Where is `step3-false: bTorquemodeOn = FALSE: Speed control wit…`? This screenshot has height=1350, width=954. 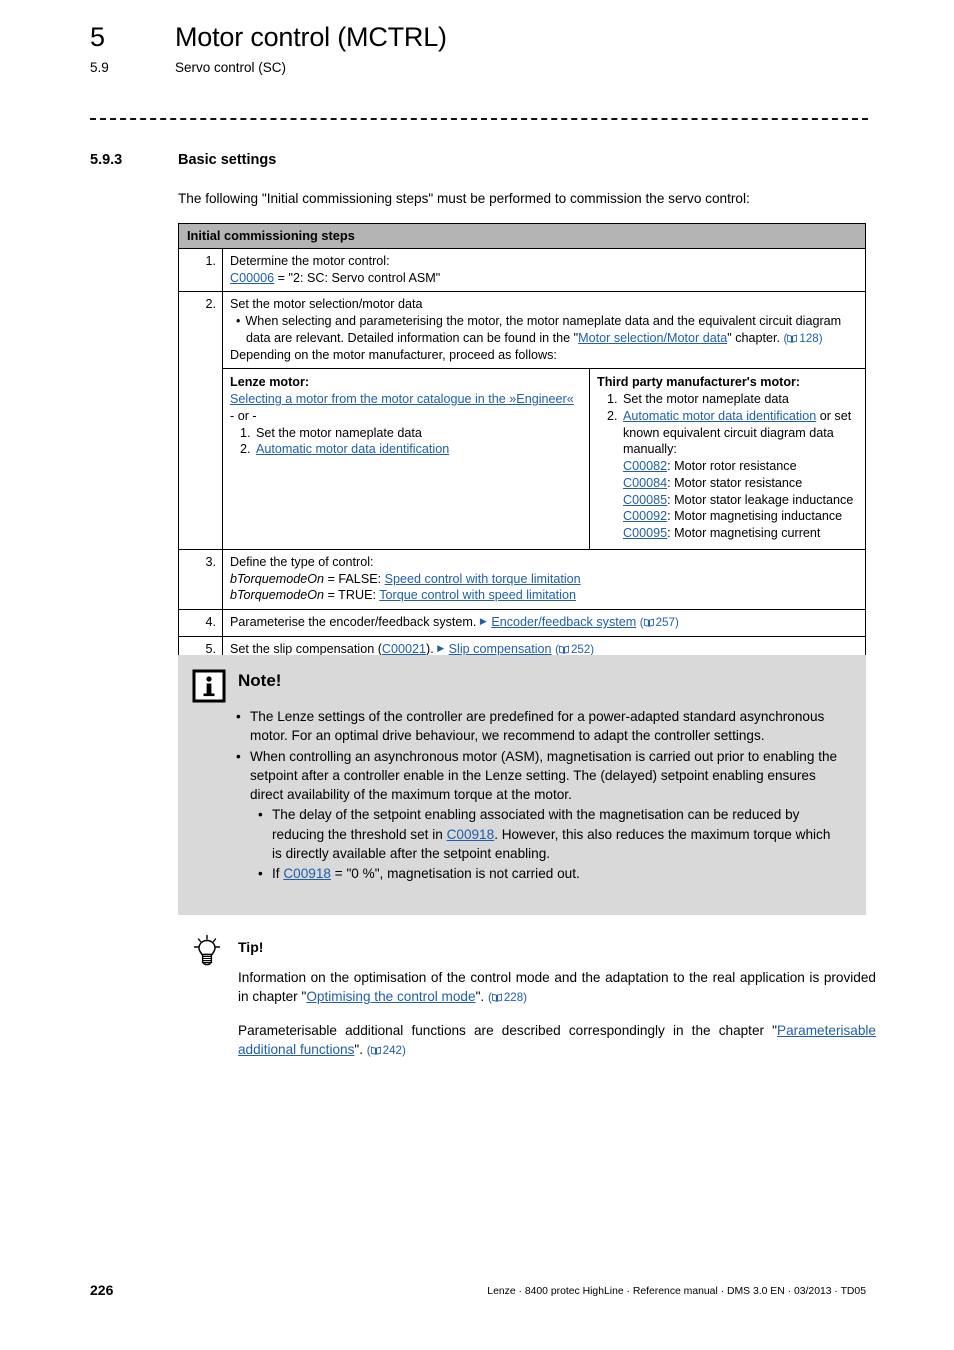
step3-false: bTorquemodeOn = FALSE: Speed control wit… is located at coordinates (544, 579).